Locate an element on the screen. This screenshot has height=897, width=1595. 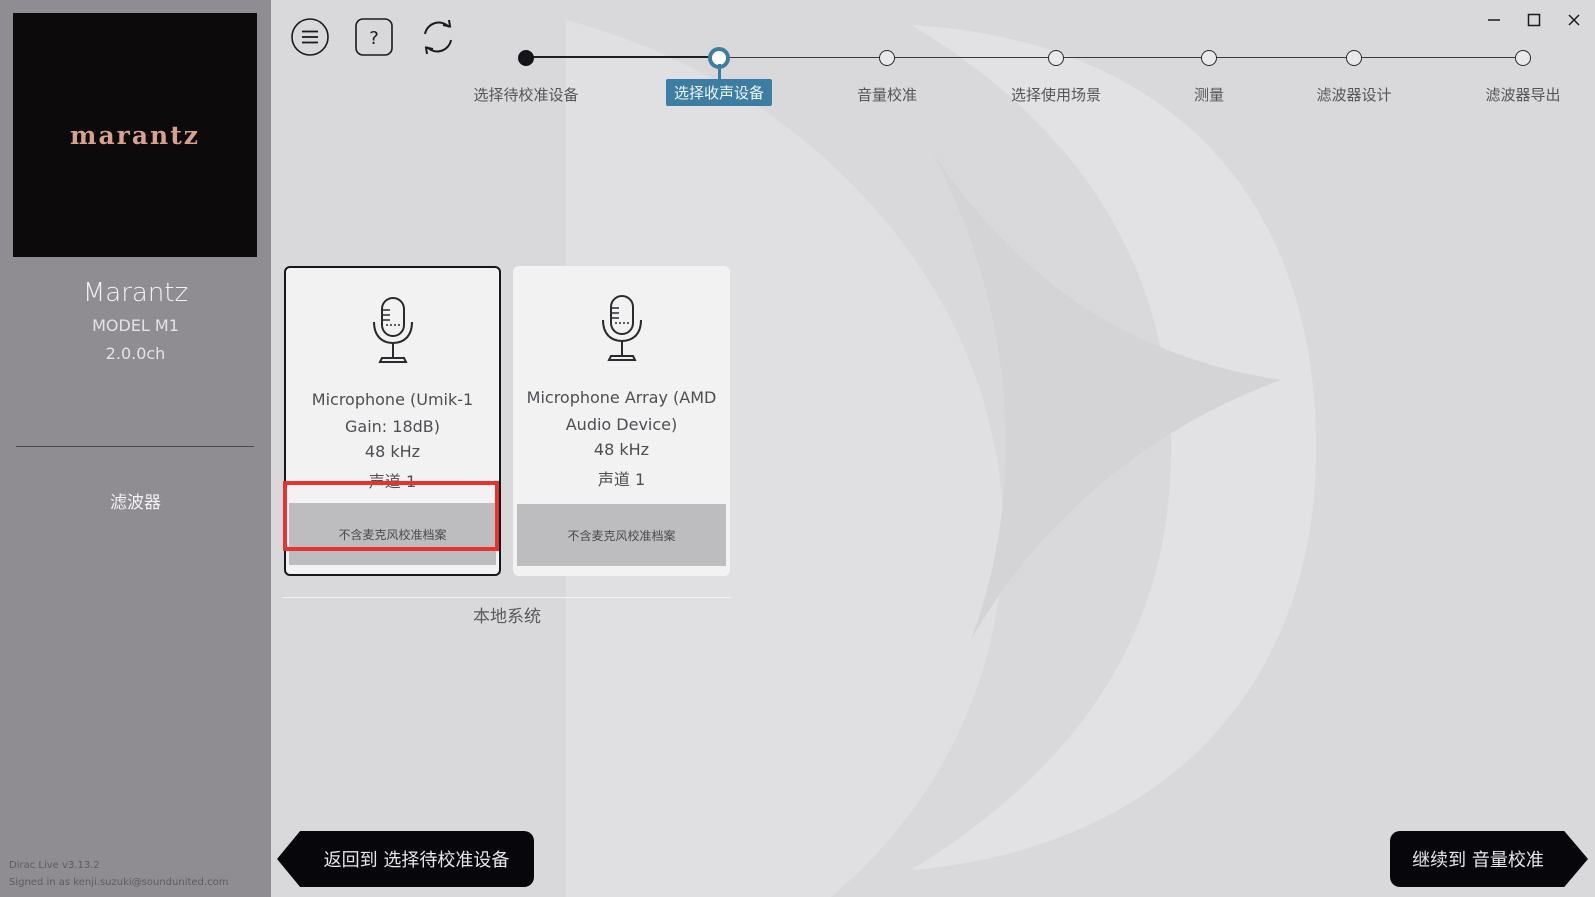
help-glyph: ? is located at coordinates (374, 38).